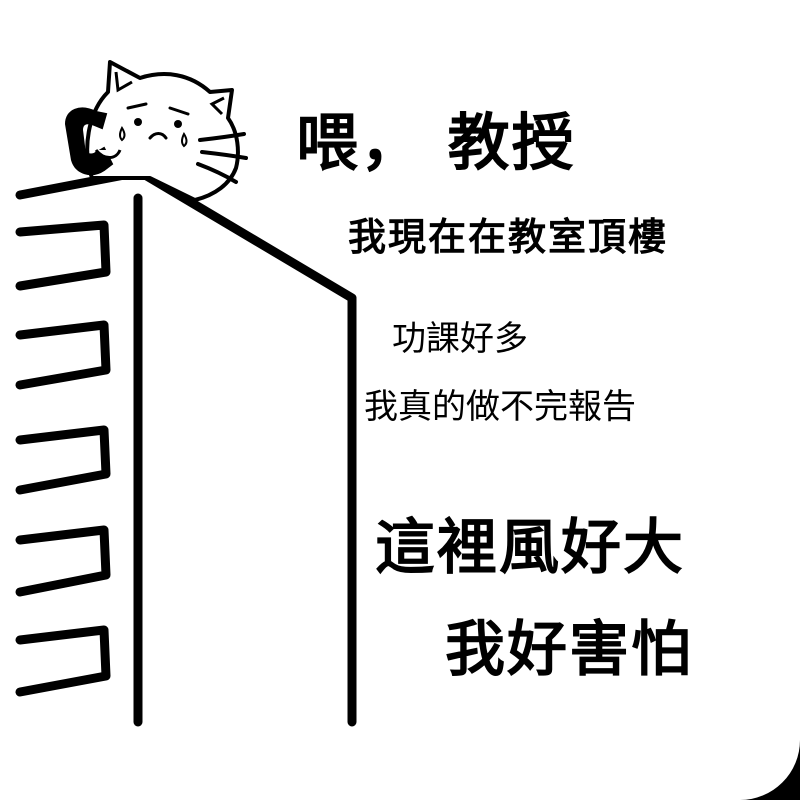 This screenshot has height=800, width=800. I want to click on cat-eye-right, so click(178, 124).